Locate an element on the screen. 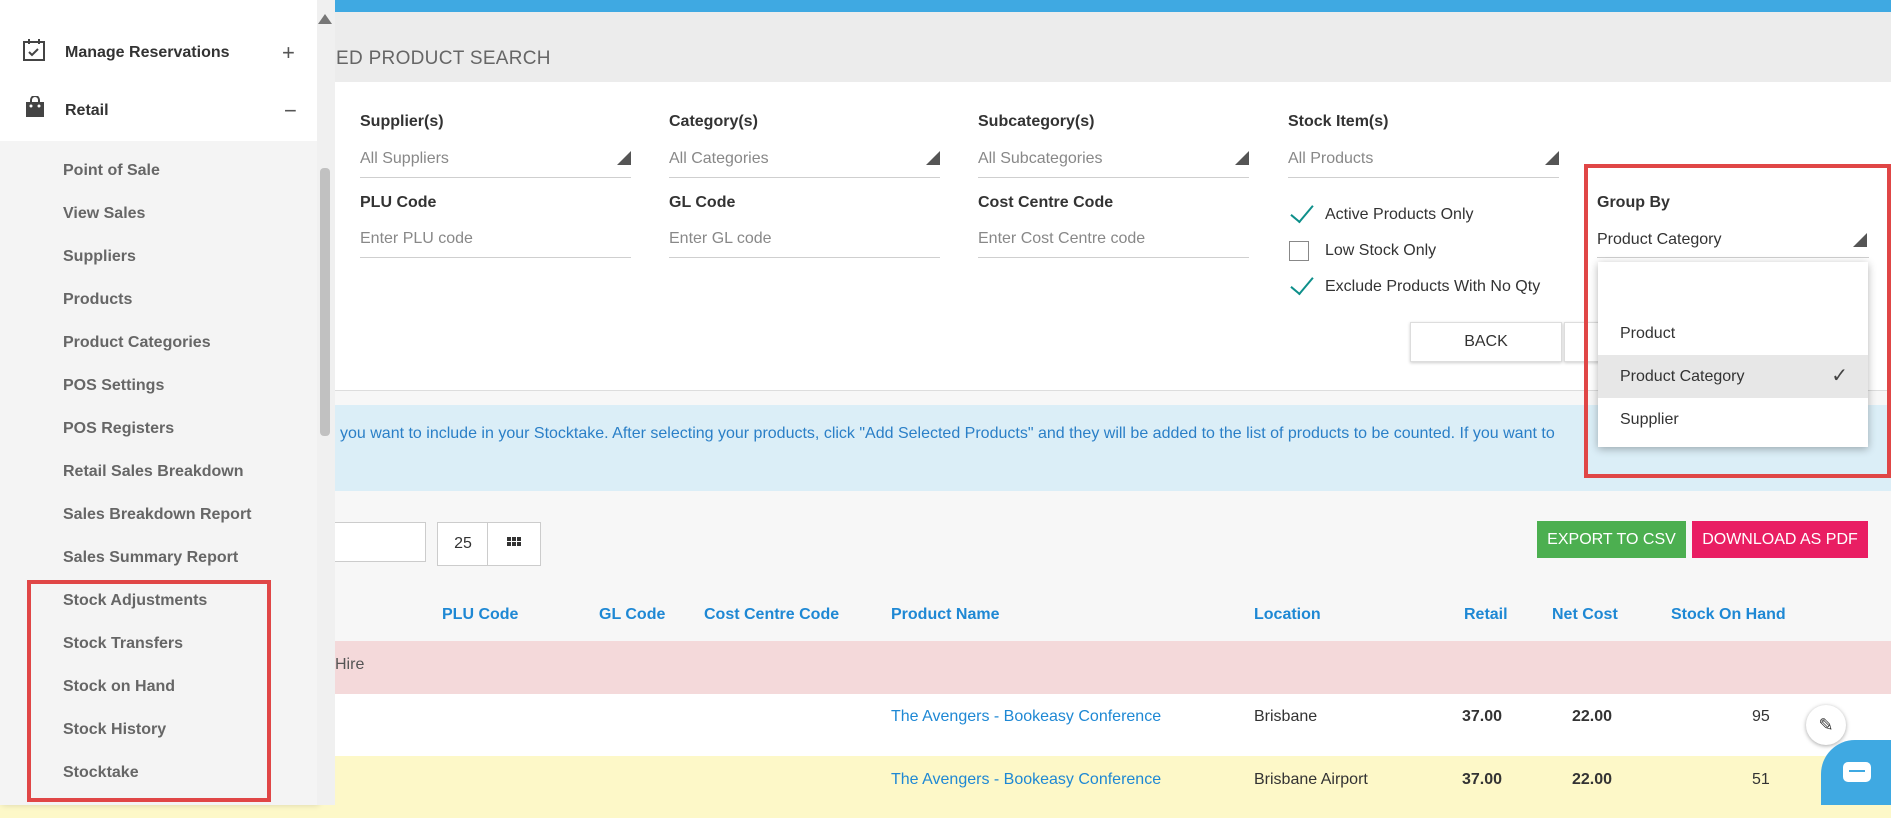 The height and width of the screenshot is (818, 1891). calendar-check-icon is located at coordinates (34, 53).